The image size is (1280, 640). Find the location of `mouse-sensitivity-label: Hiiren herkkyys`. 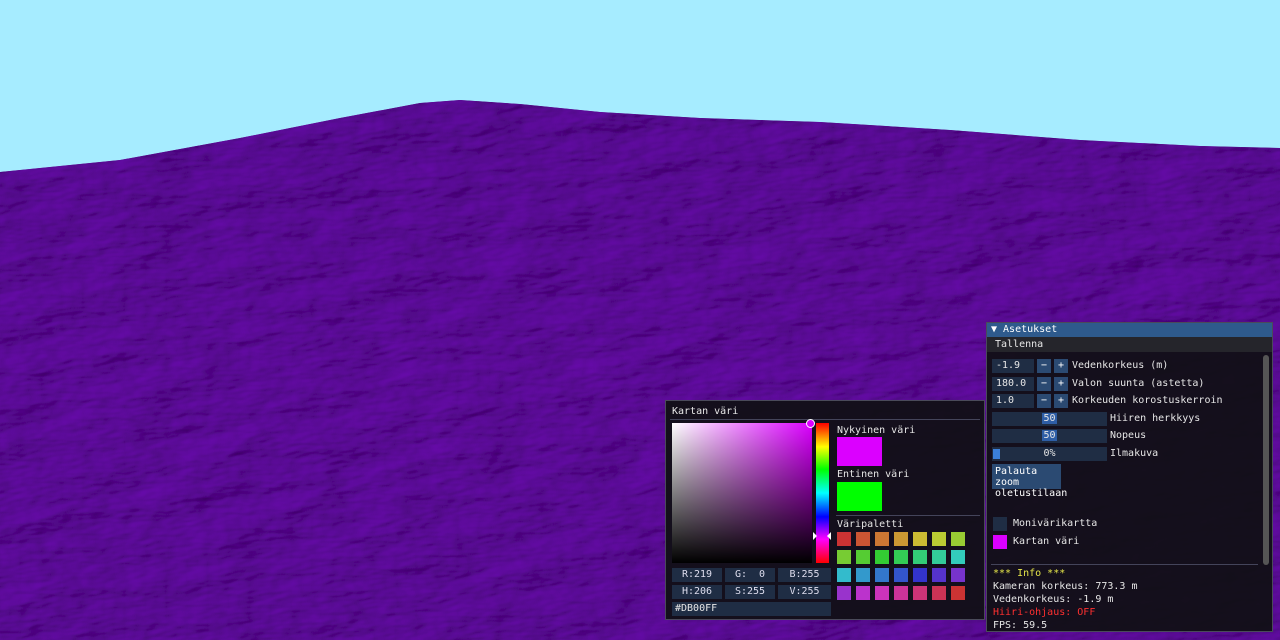

mouse-sensitivity-label: Hiiren herkkyys is located at coordinates (1155, 418).